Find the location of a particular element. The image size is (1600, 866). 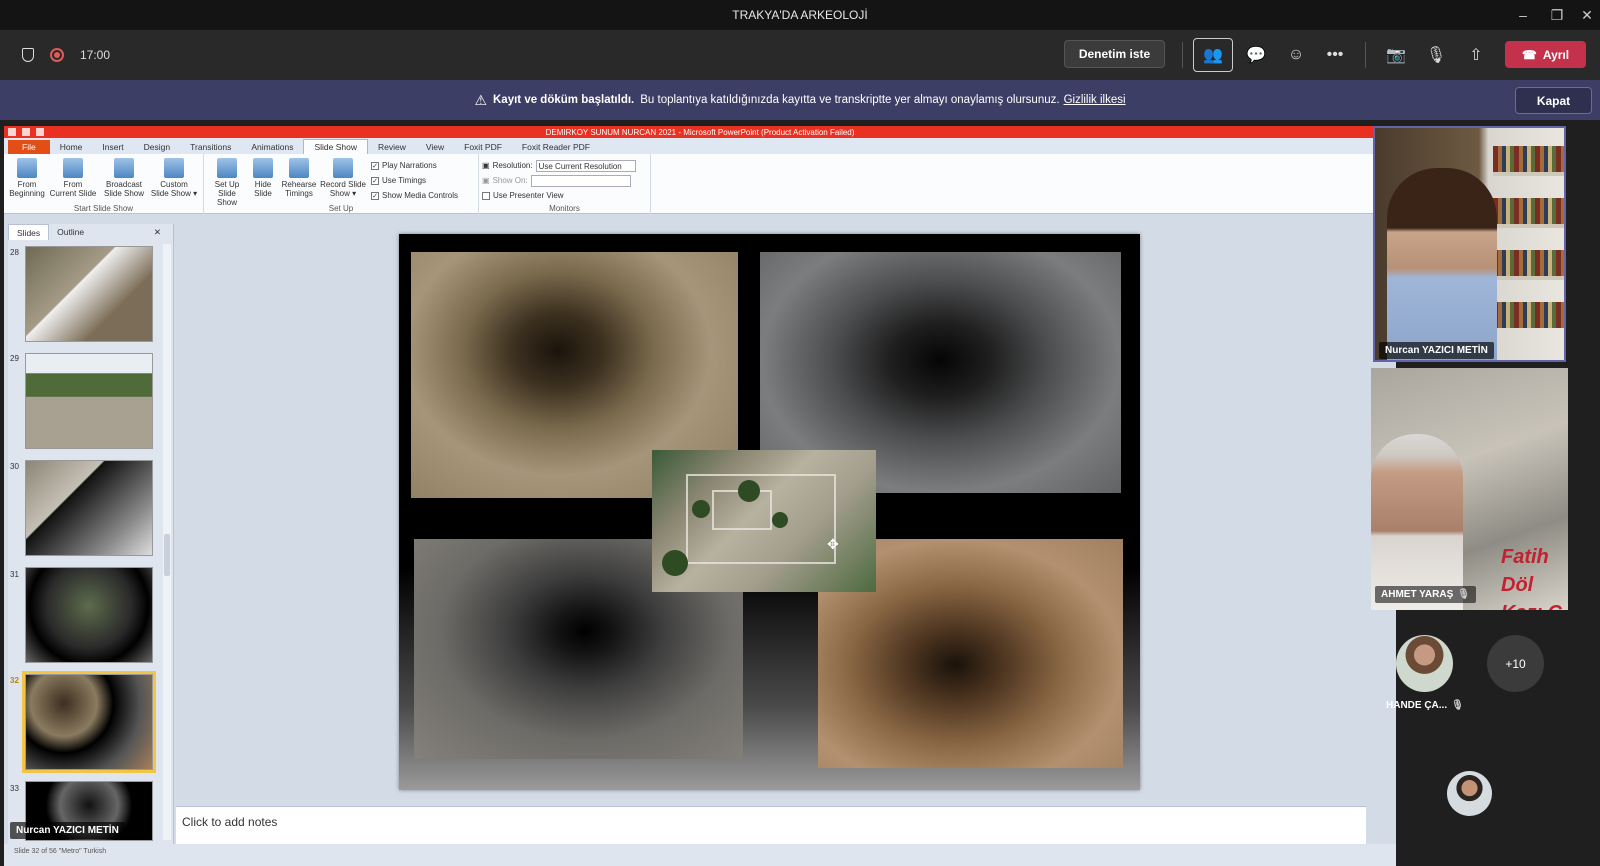

save-icon is located at coordinates (12, 132).